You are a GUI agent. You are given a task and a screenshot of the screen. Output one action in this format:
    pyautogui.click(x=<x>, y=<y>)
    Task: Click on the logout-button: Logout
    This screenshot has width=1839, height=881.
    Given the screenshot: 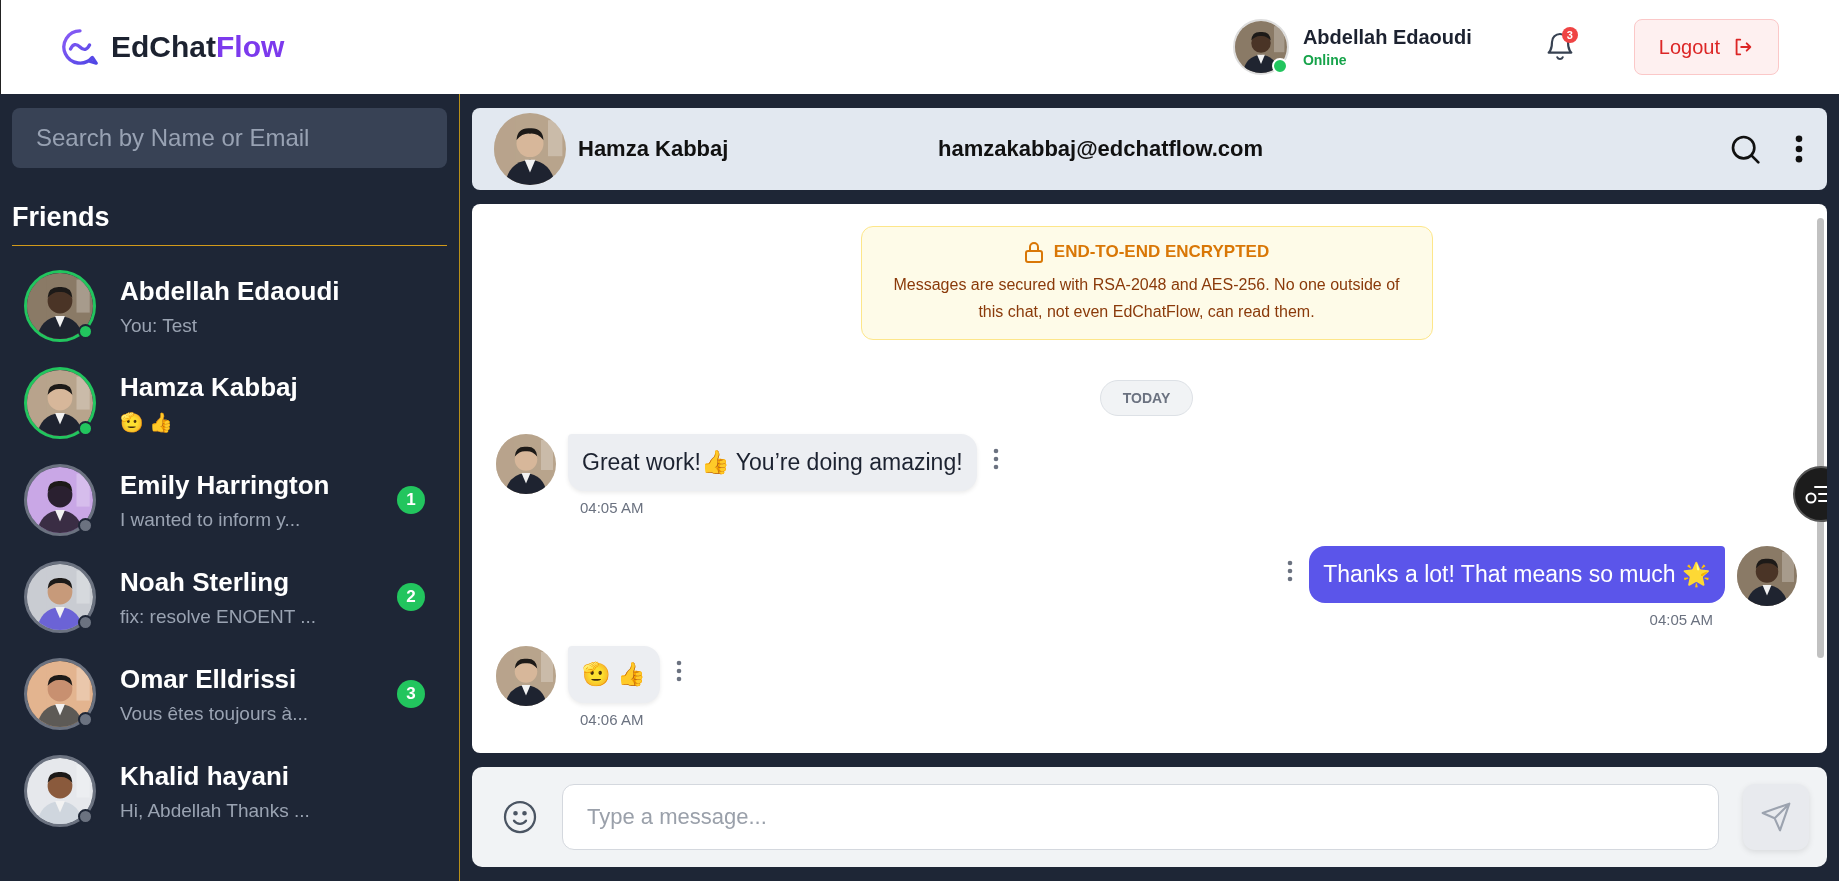 What is the action you would take?
    pyautogui.click(x=1706, y=47)
    